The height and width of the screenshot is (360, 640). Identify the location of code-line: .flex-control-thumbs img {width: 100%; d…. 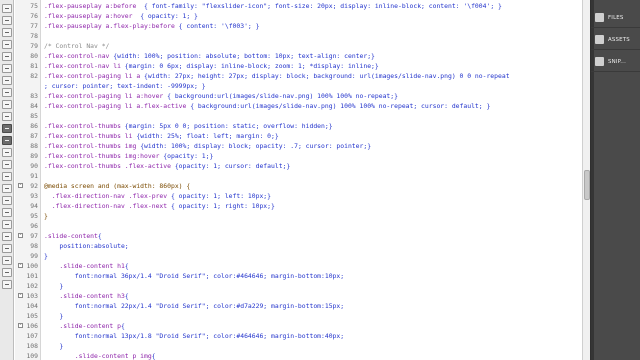
(207, 146).